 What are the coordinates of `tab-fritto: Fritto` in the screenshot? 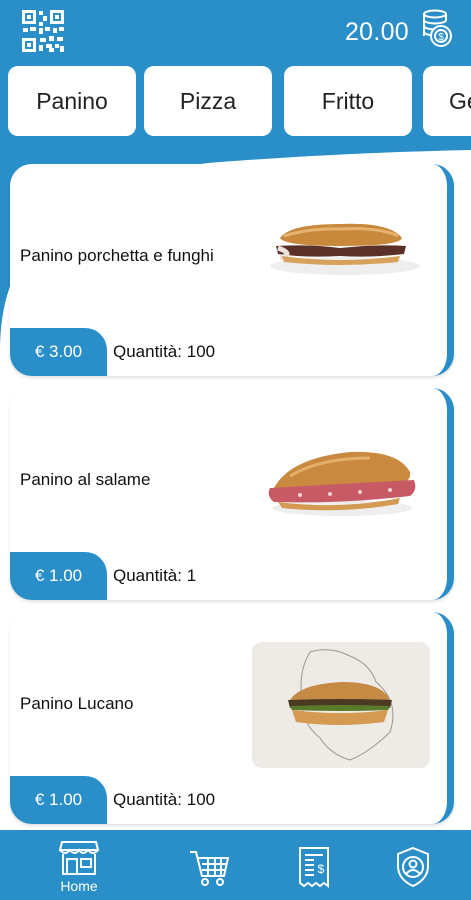 It's located at (348, 101).